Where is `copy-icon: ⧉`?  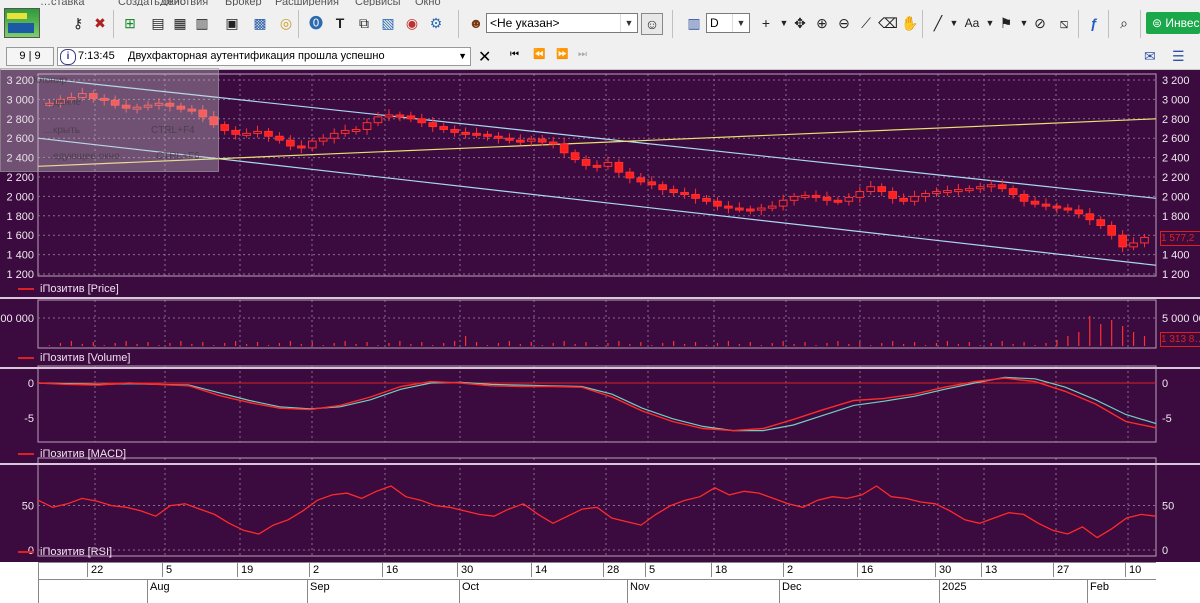
copy-icon: ⧉ is located at coordinates (364, 23).